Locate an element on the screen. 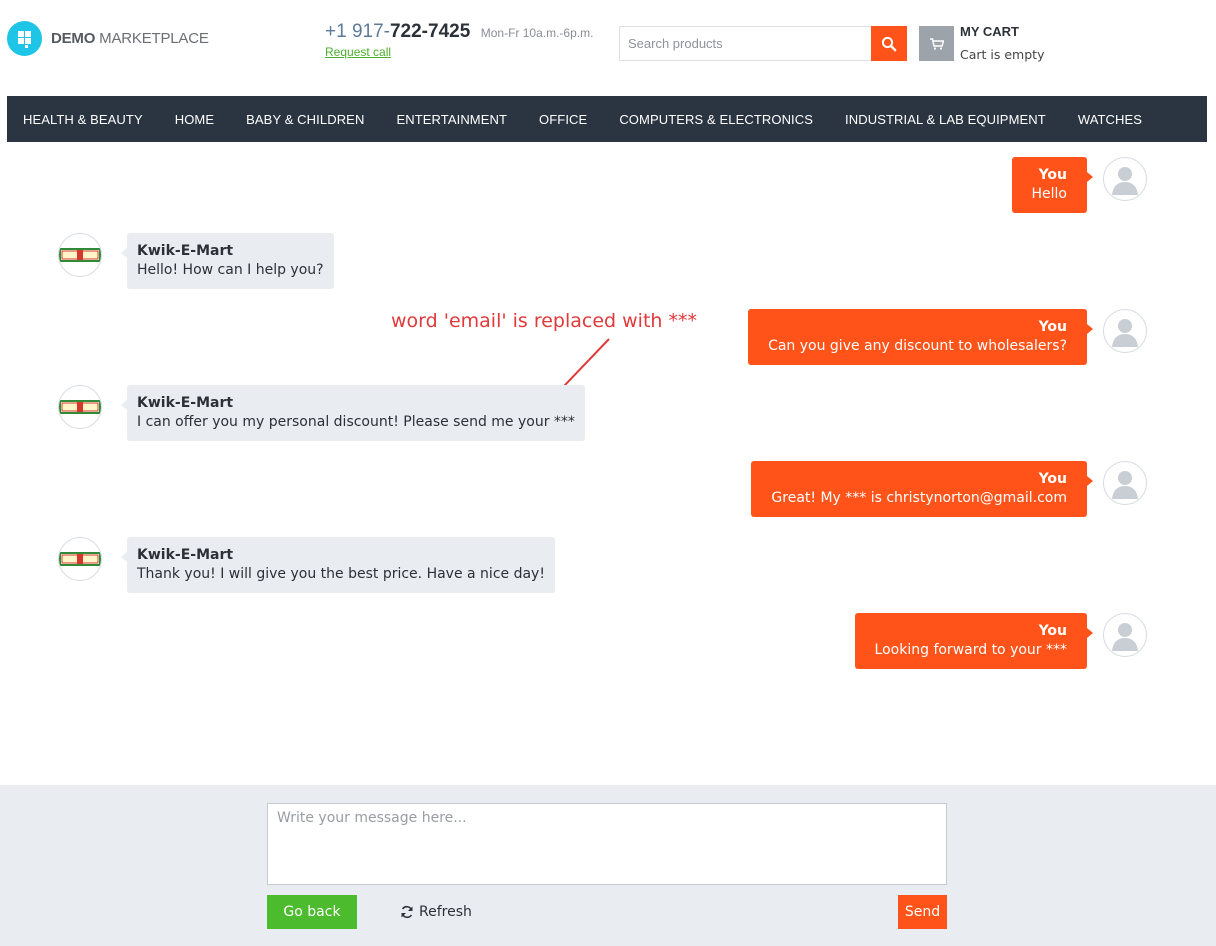  nav-item-industrial-lab: INDUSTRIAL & LAB EQUIPMENT is located at coordinates (945, 119).